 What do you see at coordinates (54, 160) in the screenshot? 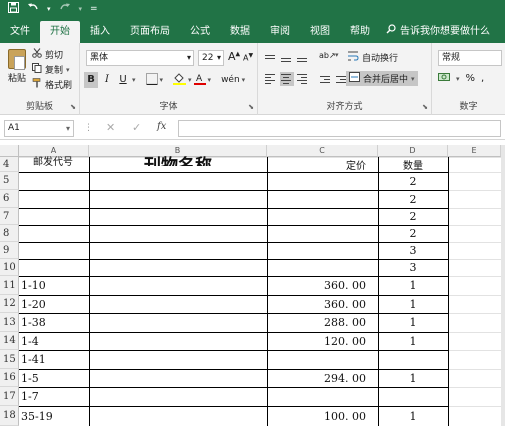
I see `cell-a: 邮发代号` at bounding box center [54, 160].